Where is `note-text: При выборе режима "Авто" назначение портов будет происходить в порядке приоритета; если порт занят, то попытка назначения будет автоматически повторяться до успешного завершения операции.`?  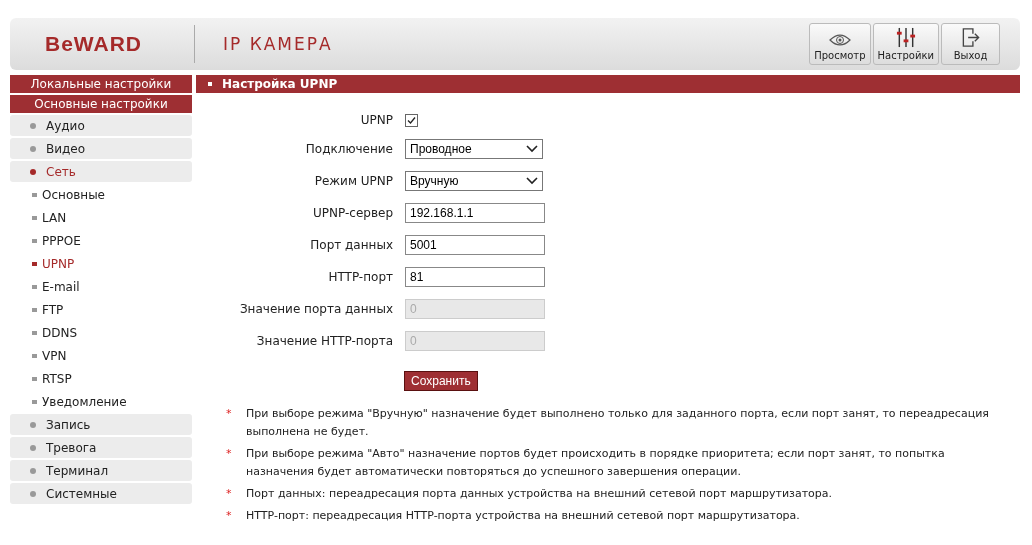 note-text: При выборе режима "Авто" назначение портов будет происходить в порядке приоритета; если порт занят, то попытка назначения будет автоматически повторяться до успешного завершения операции. is located at coordinates (596, 463).